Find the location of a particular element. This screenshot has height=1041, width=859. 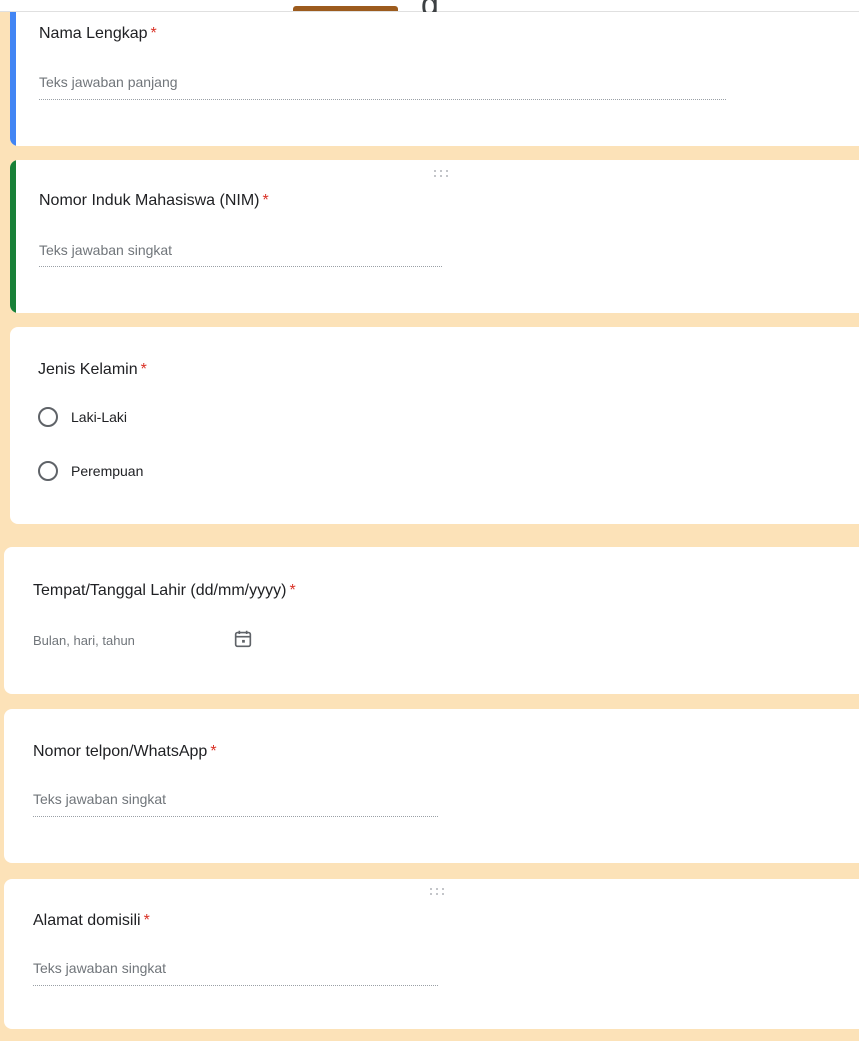

radio-option-laki-laki: Laki-Laki is located at coordinates (82, 417).